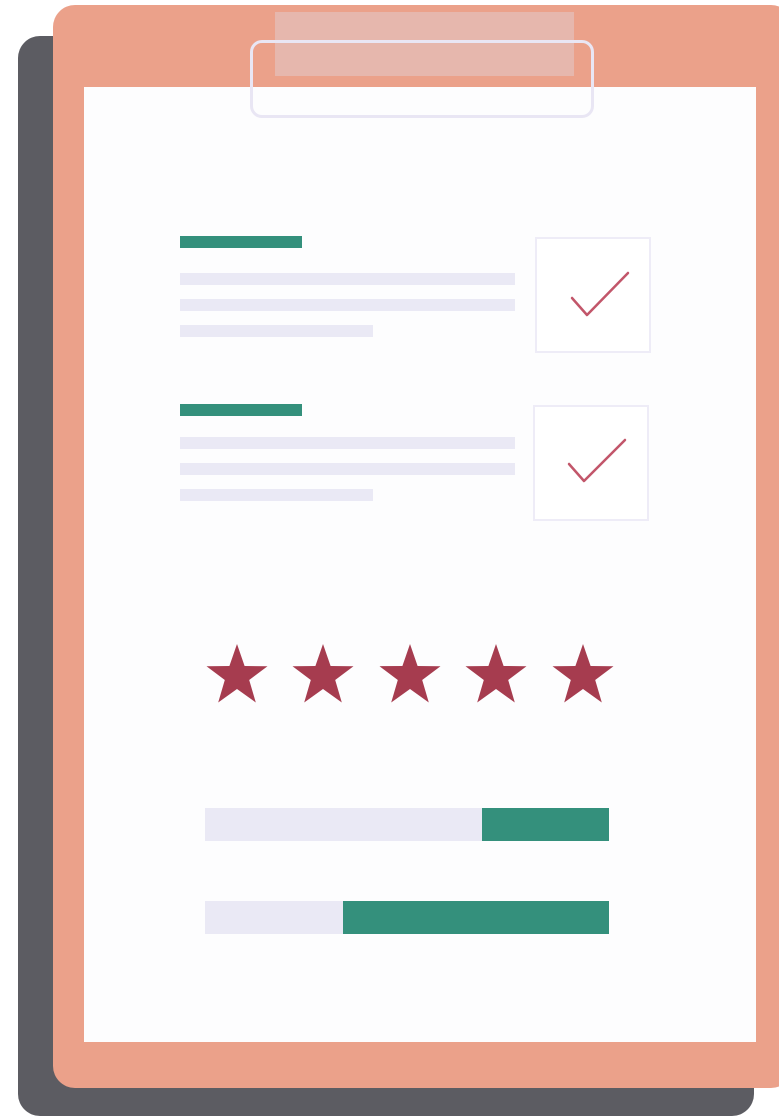 This screenshot has width=779, height=1119. I want to click on clipboard-clip-ring, so click(422, 79).